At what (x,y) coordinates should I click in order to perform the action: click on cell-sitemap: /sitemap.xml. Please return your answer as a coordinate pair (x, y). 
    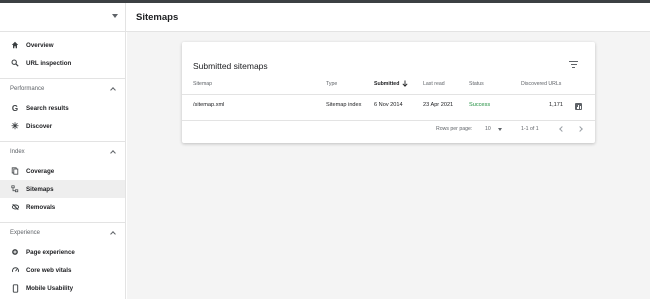
    Looking at the image, I should click on (208, 105).